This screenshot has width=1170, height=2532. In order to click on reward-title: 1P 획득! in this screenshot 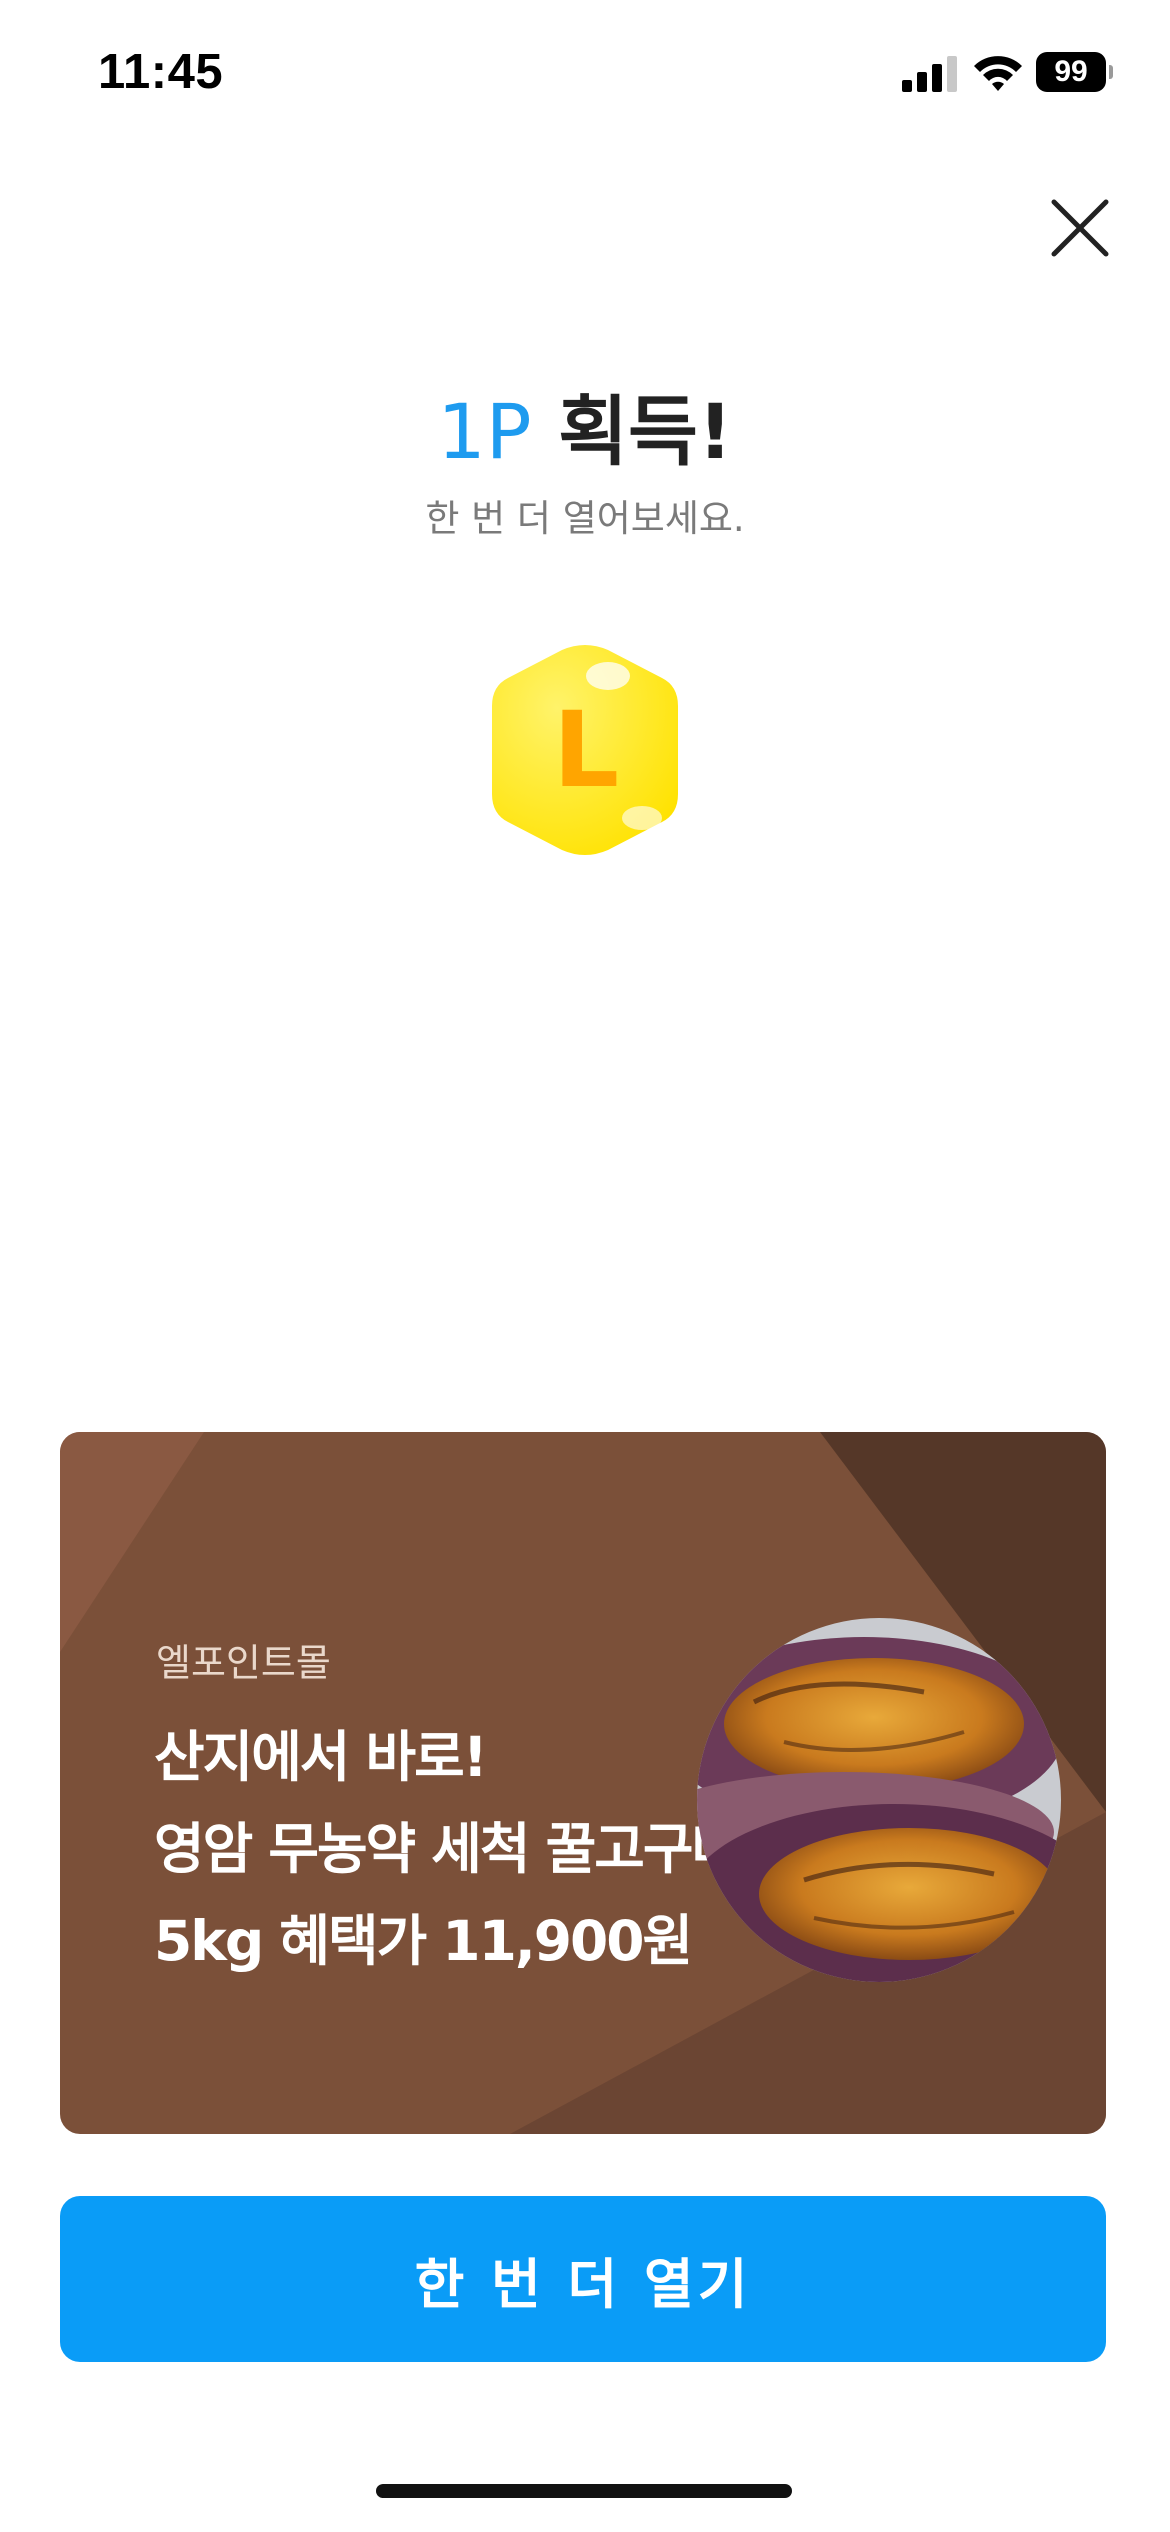, I will do `click(585, 432)`.